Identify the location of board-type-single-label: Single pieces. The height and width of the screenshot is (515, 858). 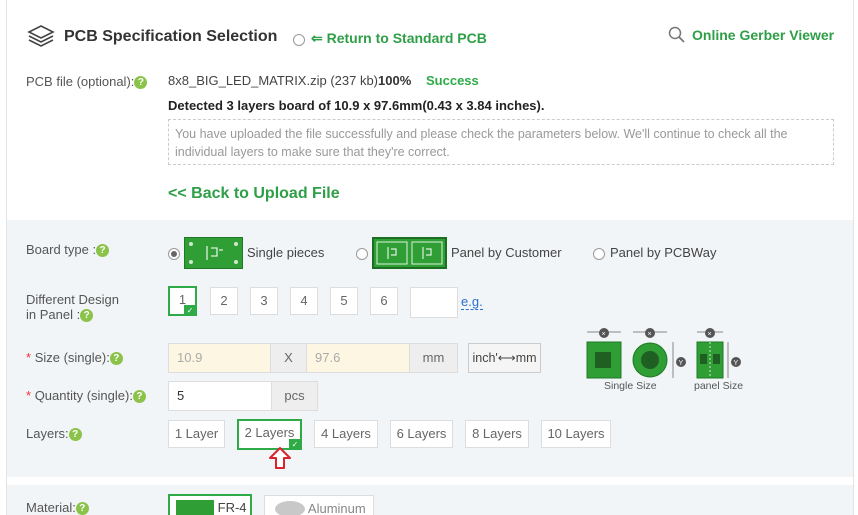
(285, 252).